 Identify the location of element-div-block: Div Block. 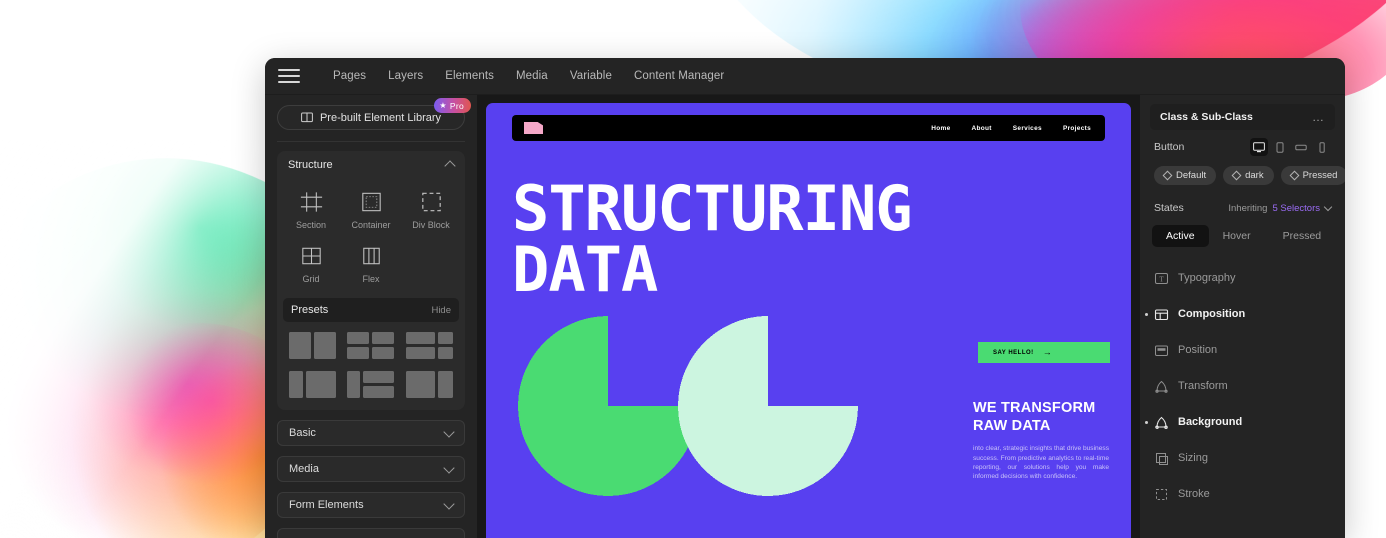
(431, 209).